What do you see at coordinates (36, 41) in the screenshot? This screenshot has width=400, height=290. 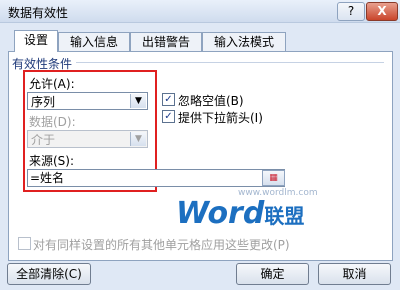 I see `tab-settings: 设置` at bounding box center [36, 41].